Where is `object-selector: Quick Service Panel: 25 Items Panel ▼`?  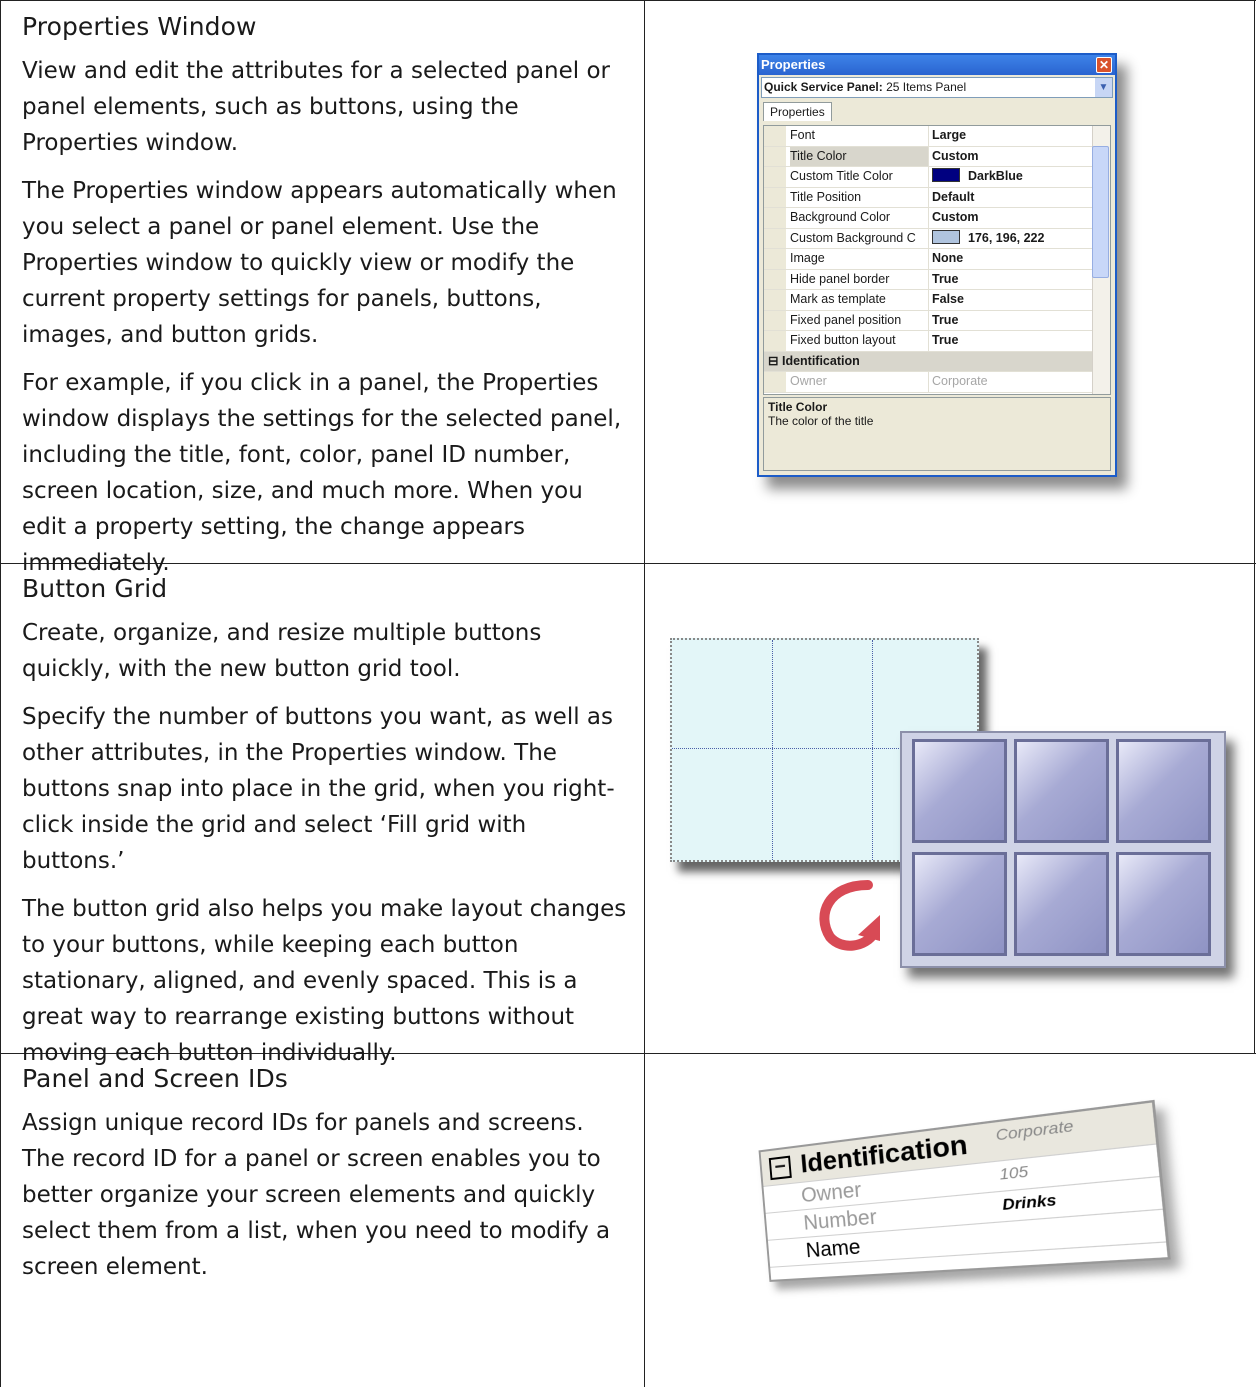 object-selector: Quick Service Panel: 25 Items Panel ▼ is located at coordinates (937, 87).